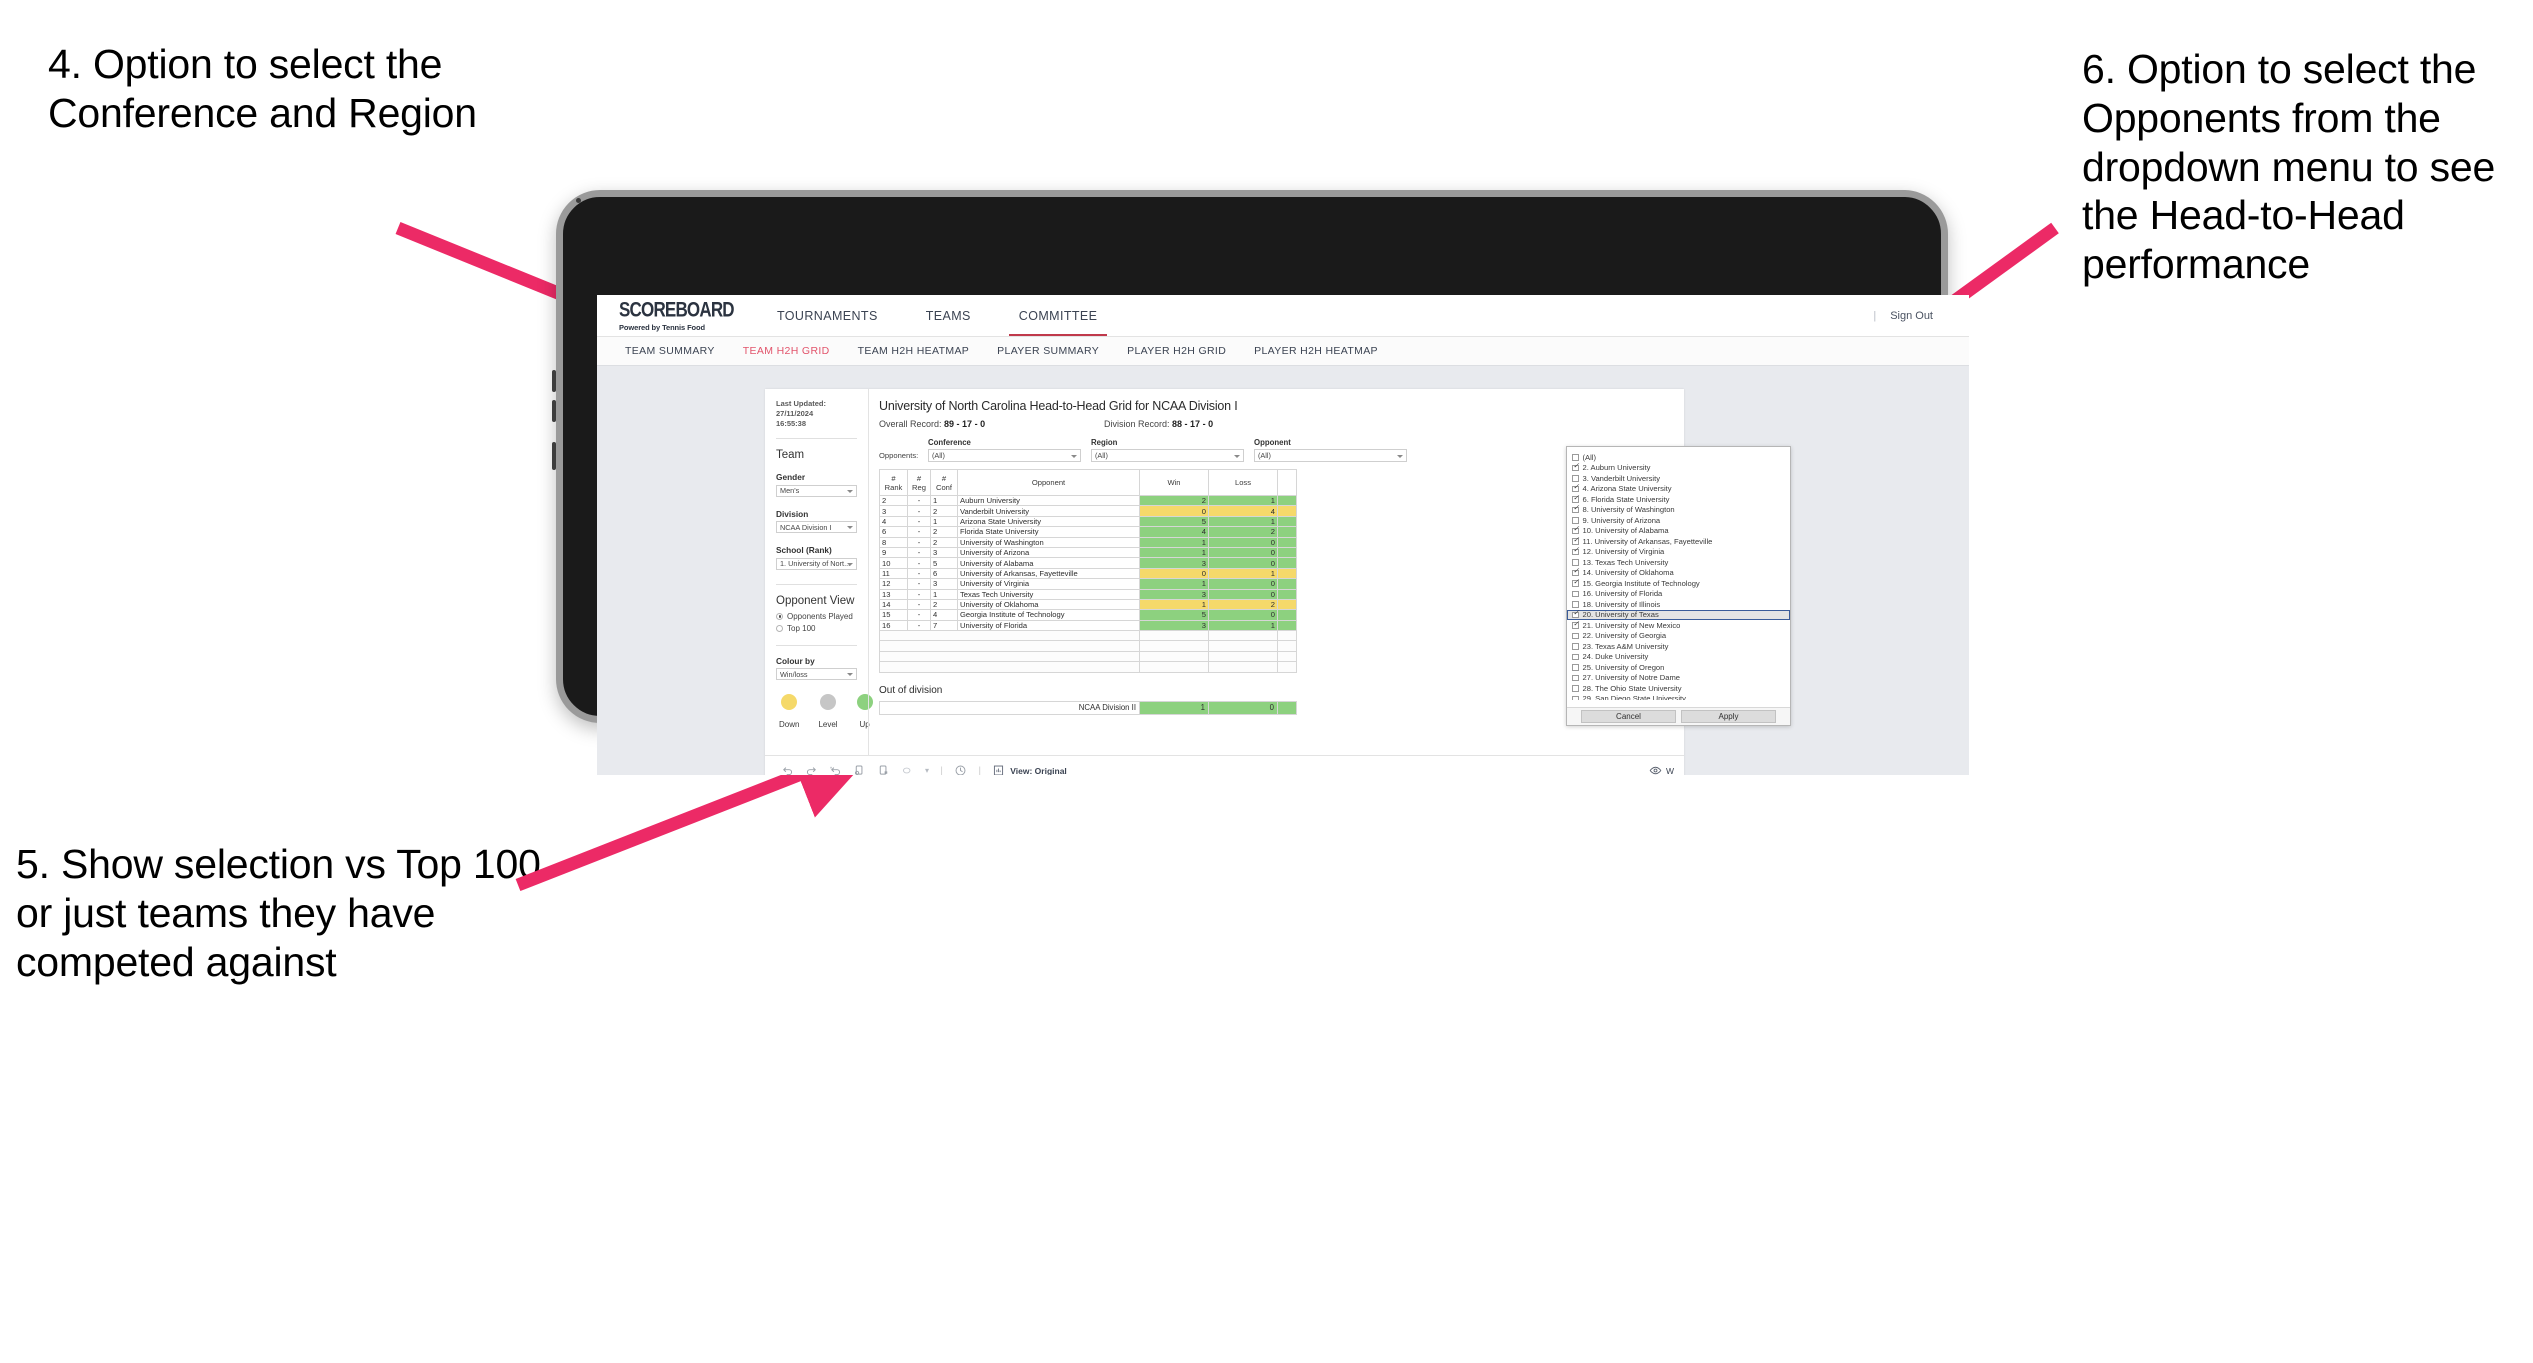 The image size is (2533, 1363). Describe the element at coordinates (816, 628) in the screenshot. I see `radio-top-100: Top 100` at that location.